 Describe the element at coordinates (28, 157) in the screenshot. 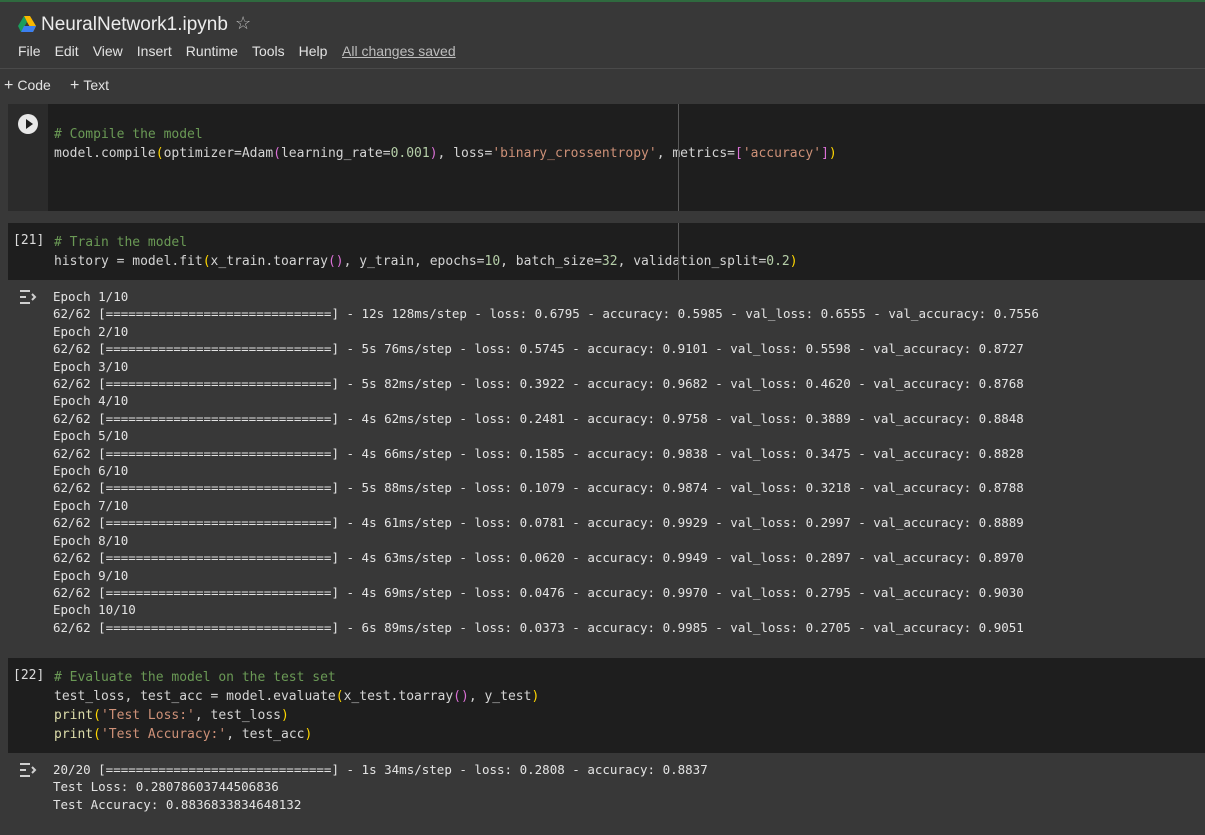

I see `cell-gutter` at that location.